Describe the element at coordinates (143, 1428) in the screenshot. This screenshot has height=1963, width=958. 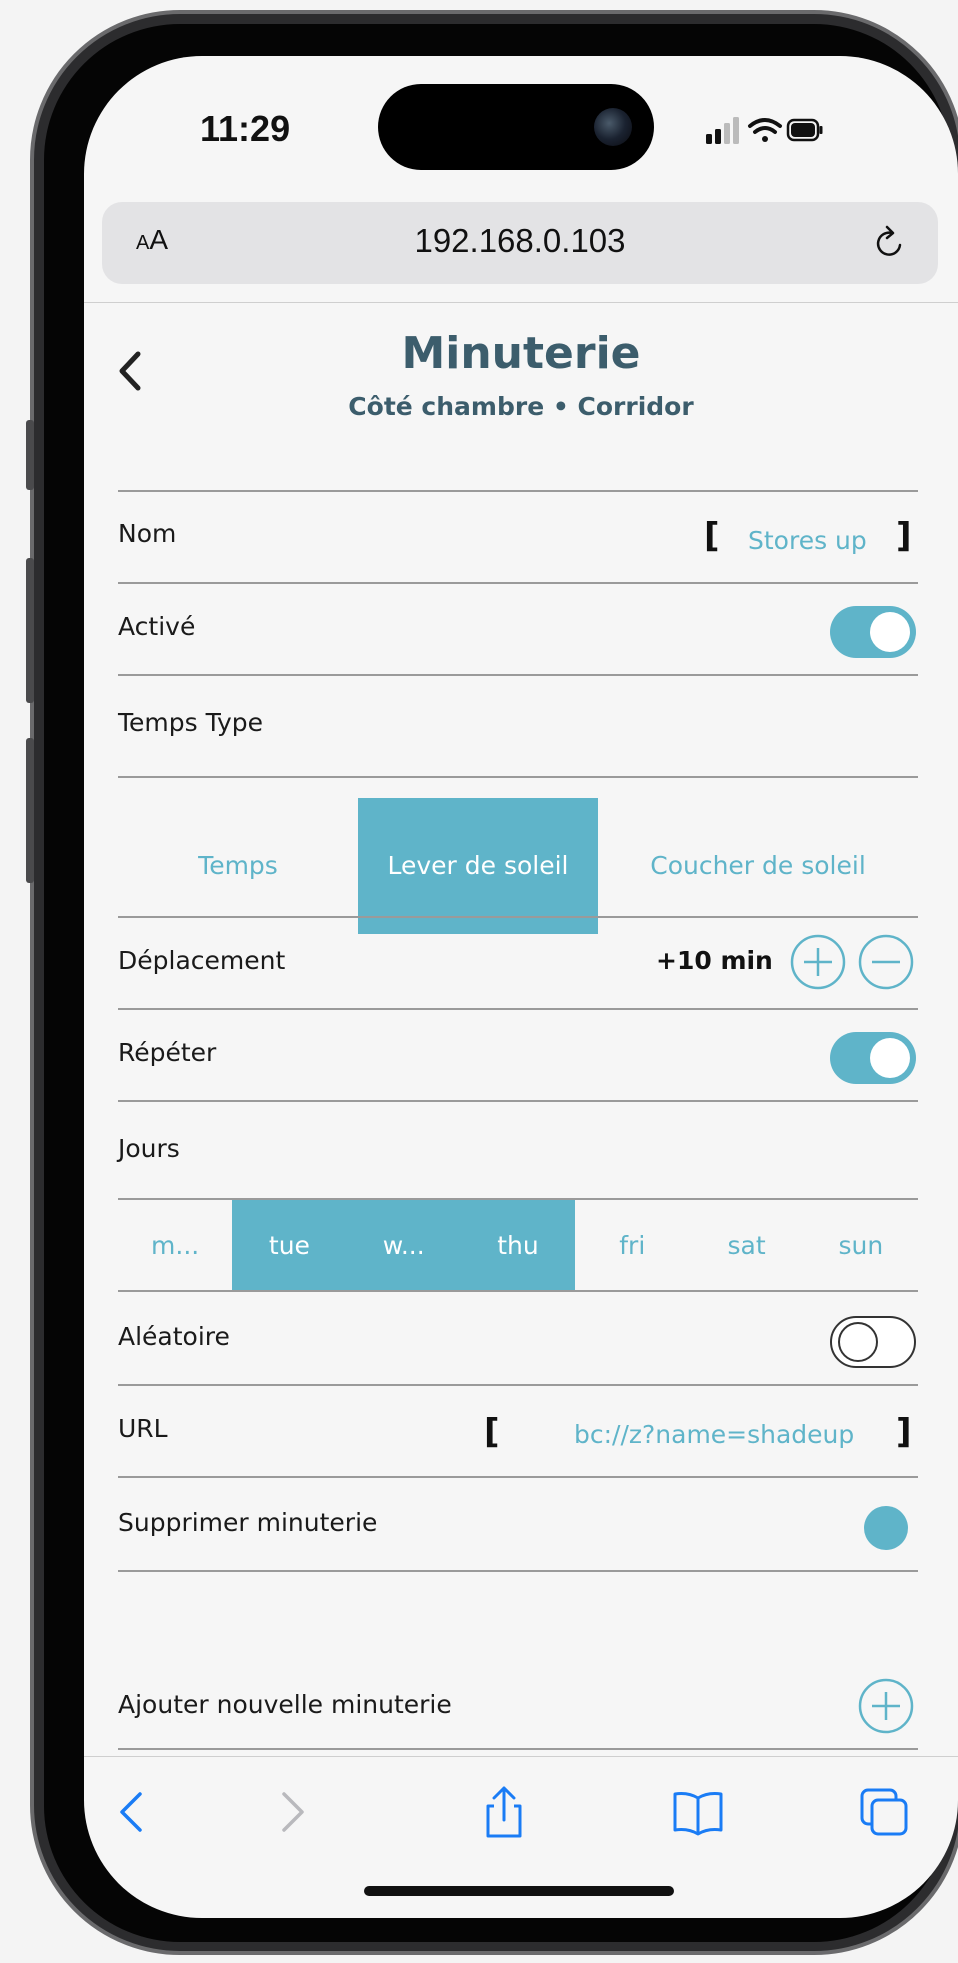
I see `url-label: URL` at that location.